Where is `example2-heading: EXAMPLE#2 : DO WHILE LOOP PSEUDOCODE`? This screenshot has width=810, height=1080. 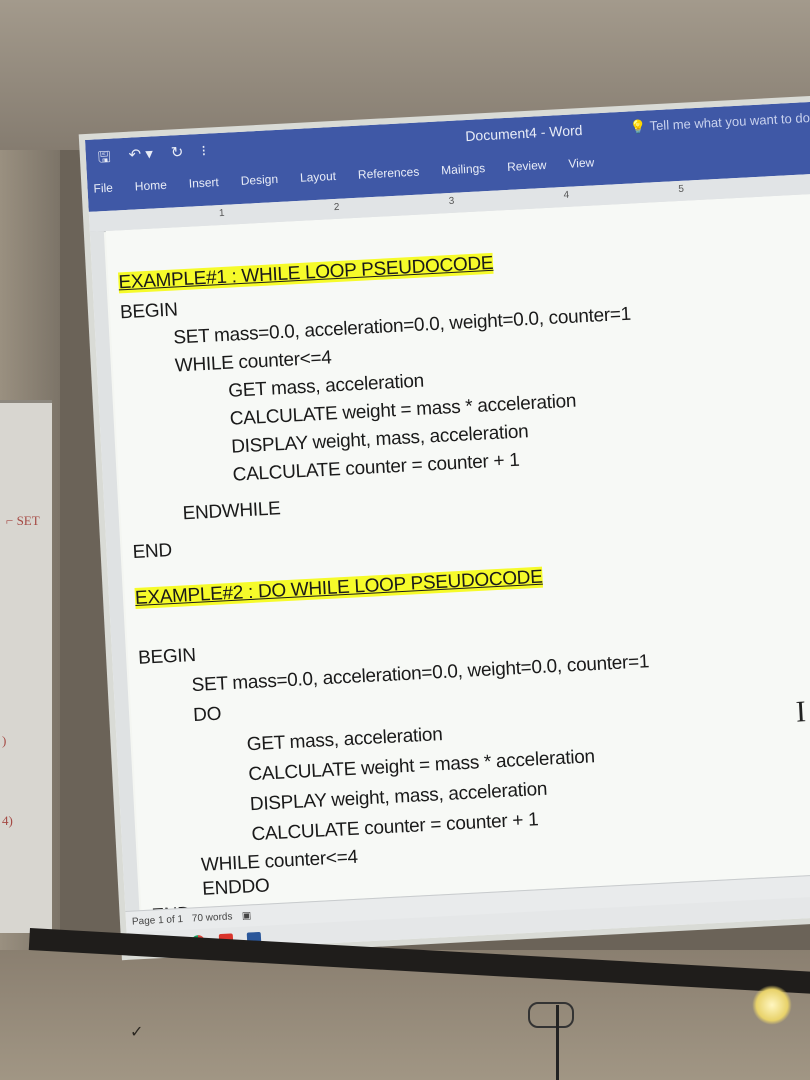
example2-heading: EXAMPLE#2 : DO WHILE LOOP PSEUDOCODE is located at coordinates (339, 588).